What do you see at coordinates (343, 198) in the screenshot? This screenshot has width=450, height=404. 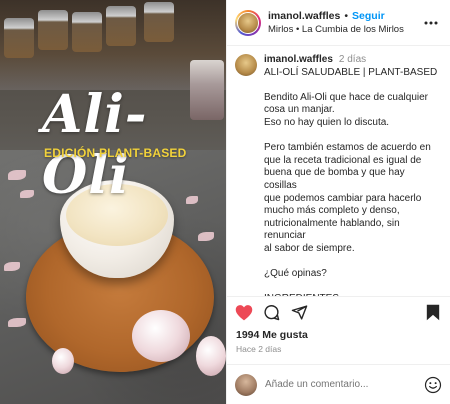 I see `caption-line: que podemos cambiar para hacerlo` at bounding box center [343, 198].